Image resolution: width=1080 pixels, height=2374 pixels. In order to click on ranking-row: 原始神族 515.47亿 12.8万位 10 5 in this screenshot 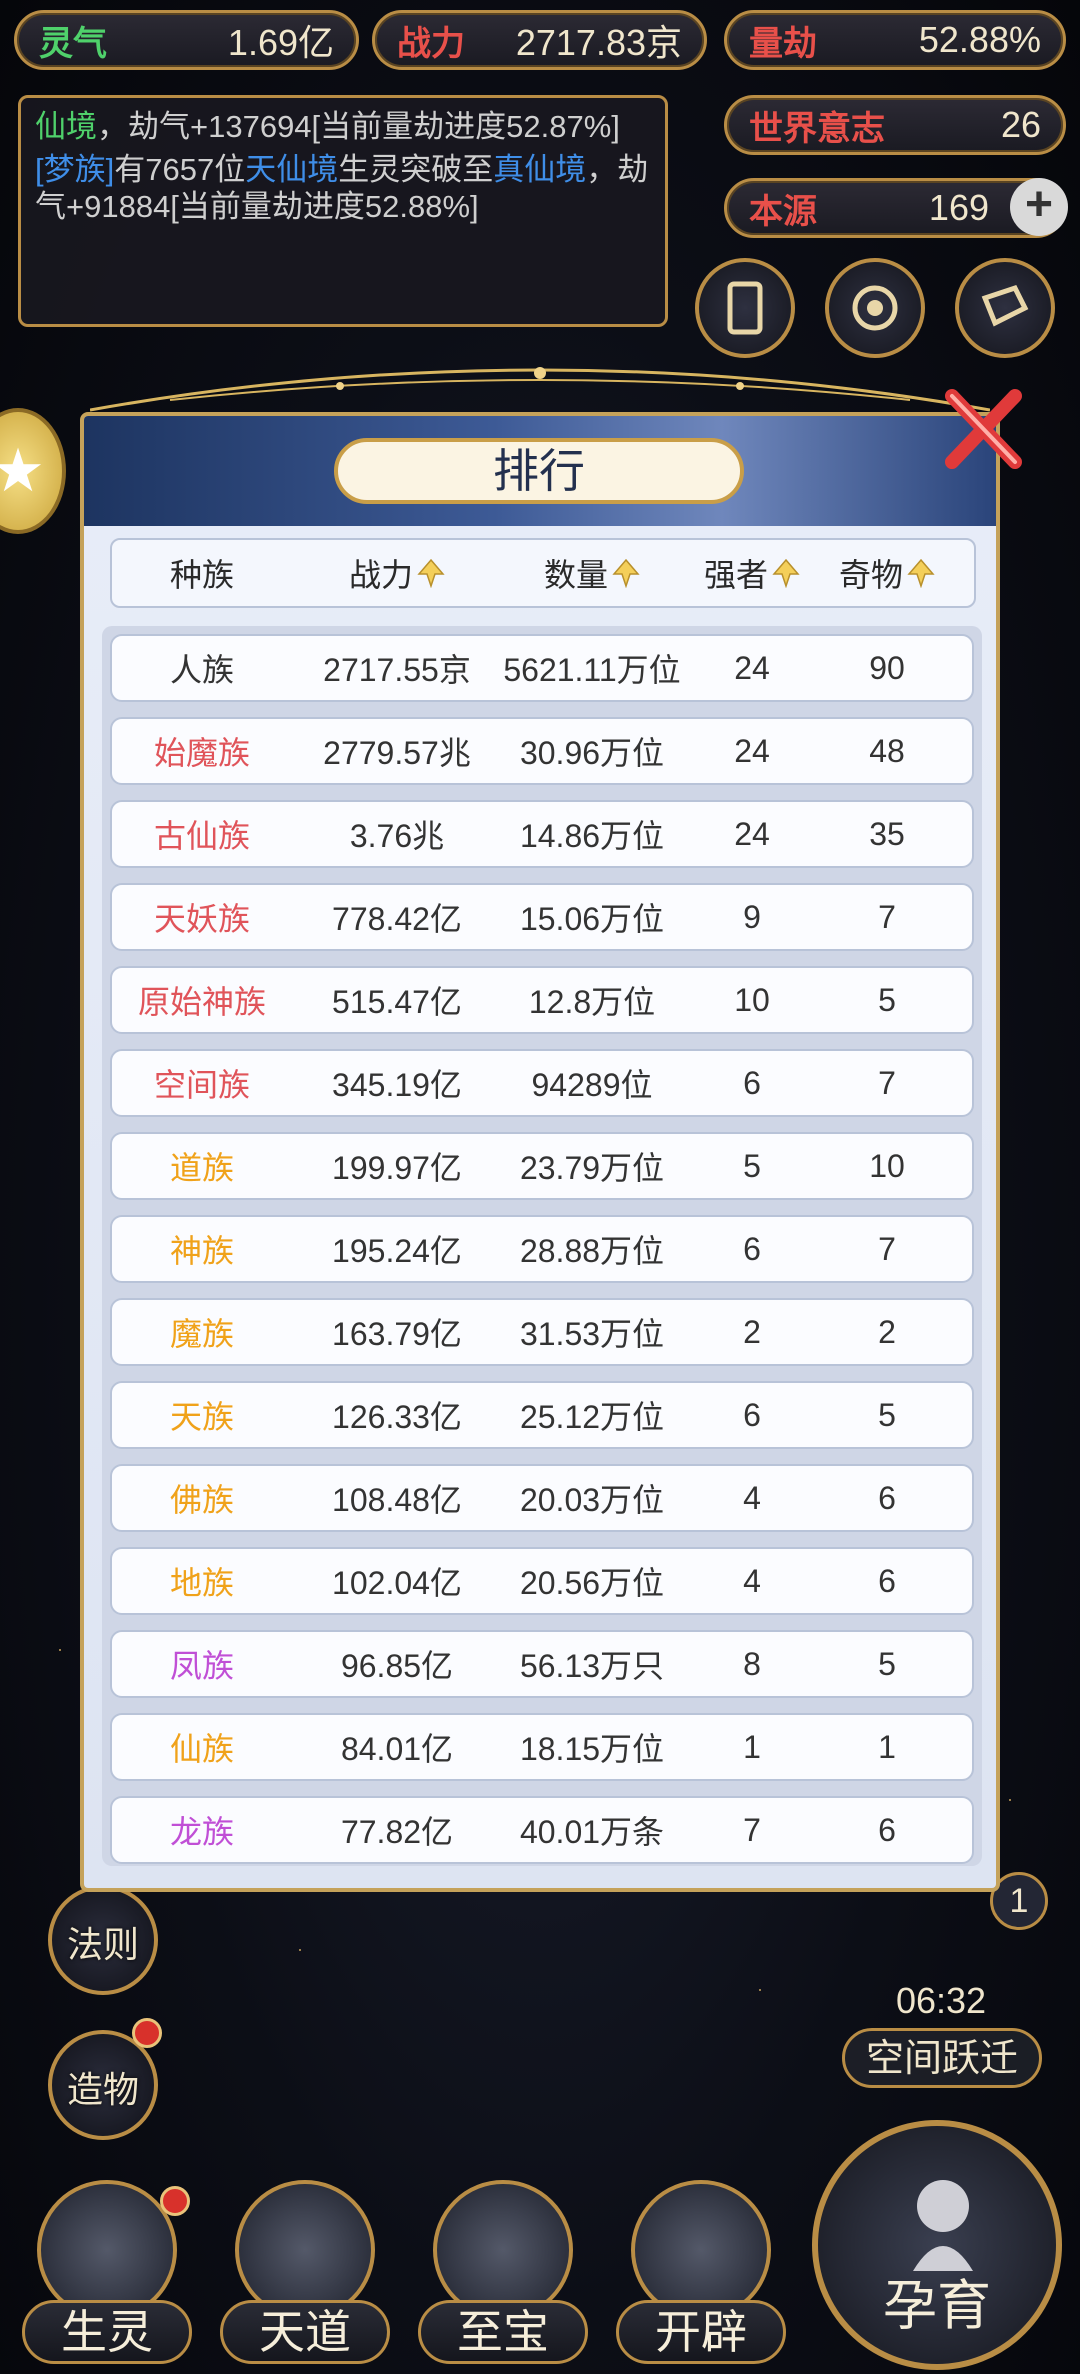, I will do `click(542, 1000)`.